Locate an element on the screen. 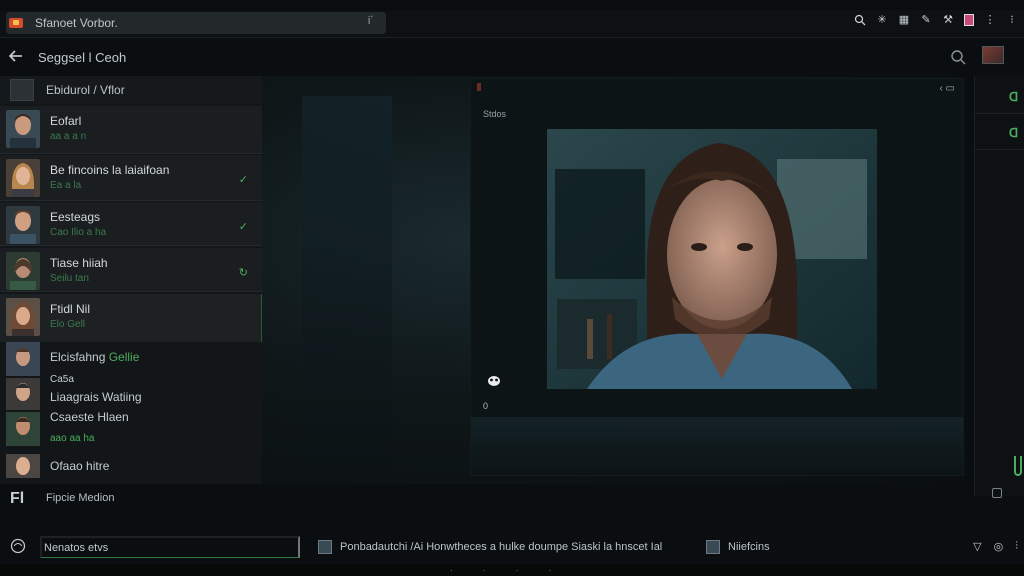 This screenshot has height=576, width=1024. tab-close-icon: i´ is located at coordinates (371, 21).